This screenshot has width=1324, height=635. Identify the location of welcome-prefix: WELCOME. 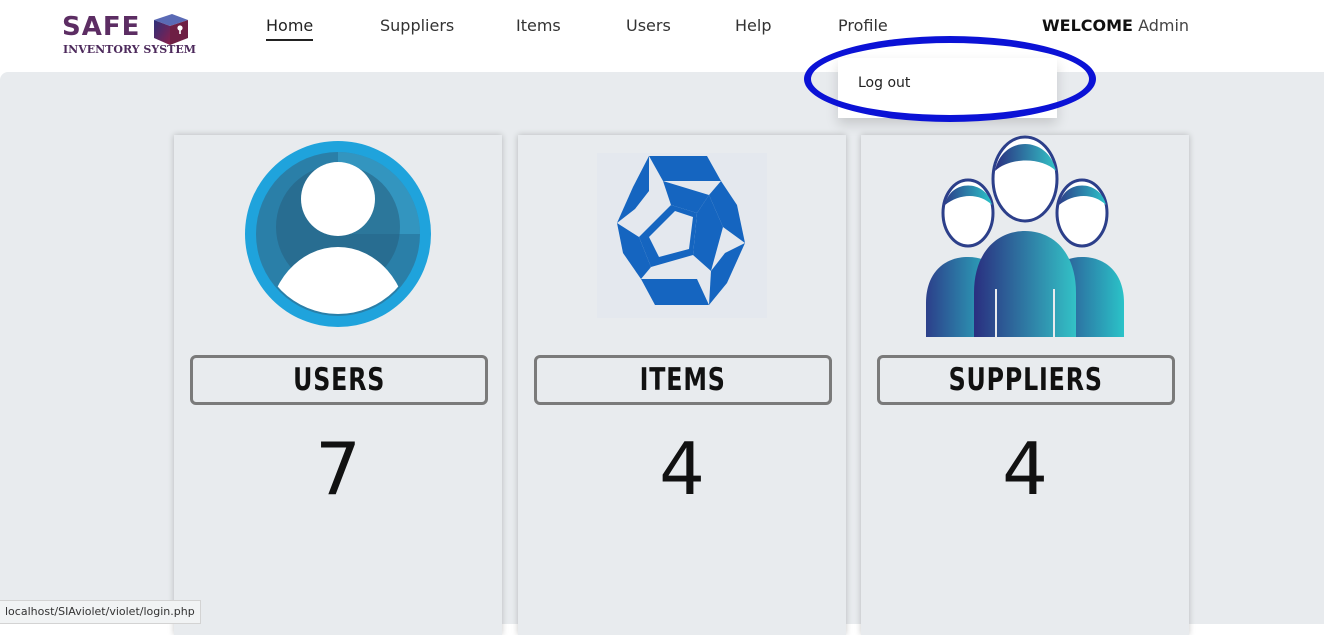
(1087, 25).